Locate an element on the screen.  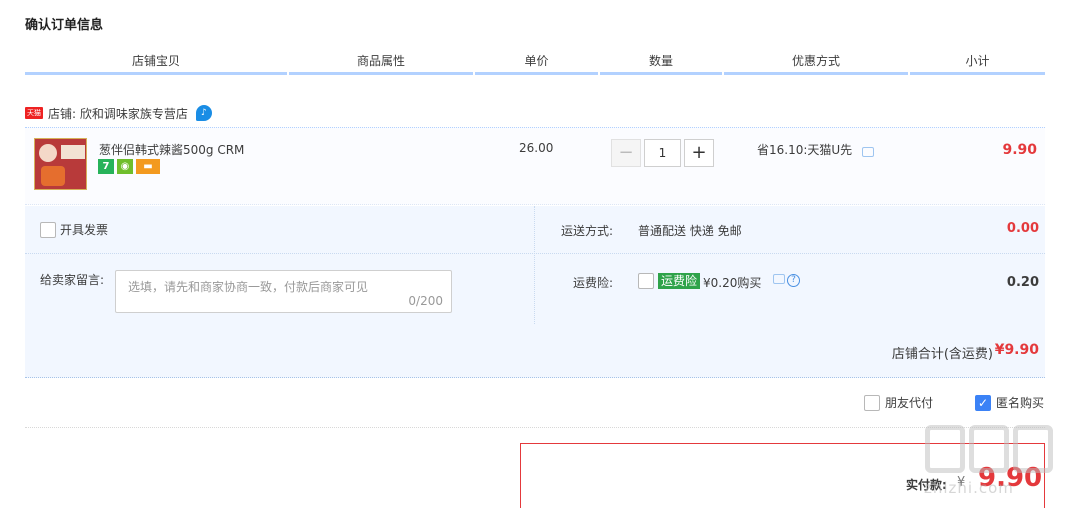
column-header-discount: 优惠方式 is located at coordinates (815, 61).